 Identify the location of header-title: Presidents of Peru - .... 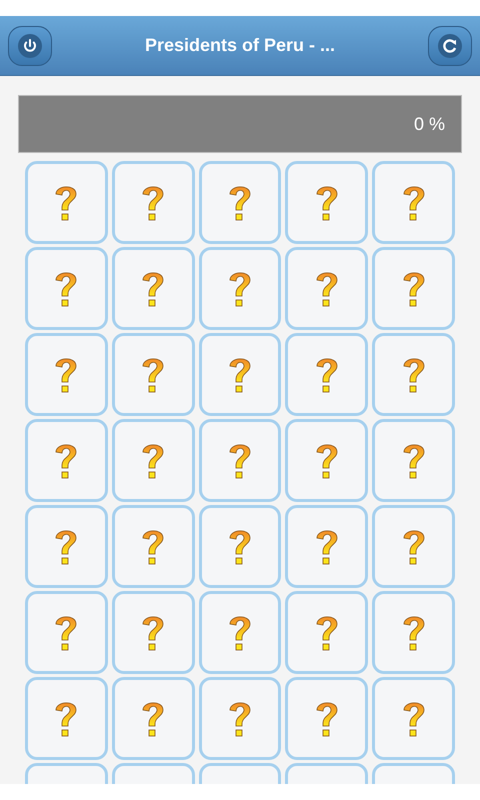
(240, 45).